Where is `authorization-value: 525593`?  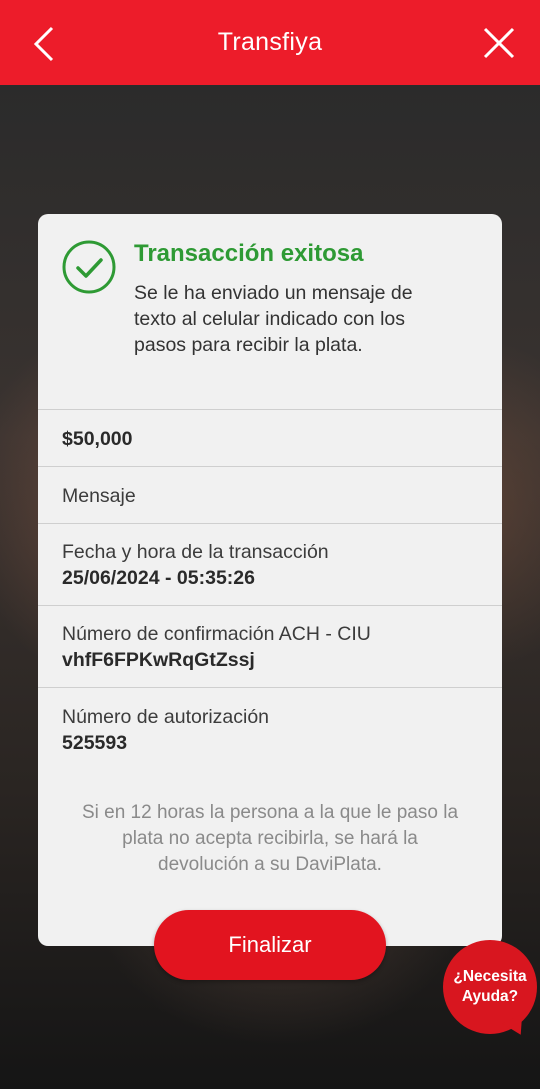
authorization-value: 525593 is located at coordinates (95, 743).